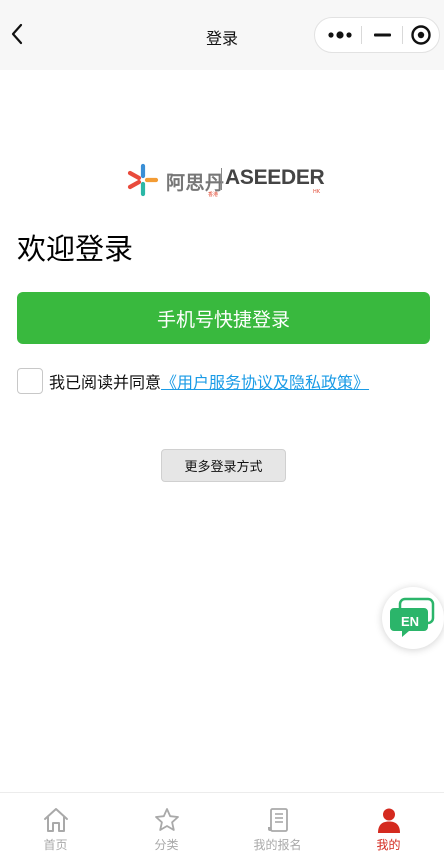 This screenshot has height=857, width=444. Describe the element at coordinates (223, 318) in the screenshot. I see `phone-login-button: 手机号快捷登录` at that location.